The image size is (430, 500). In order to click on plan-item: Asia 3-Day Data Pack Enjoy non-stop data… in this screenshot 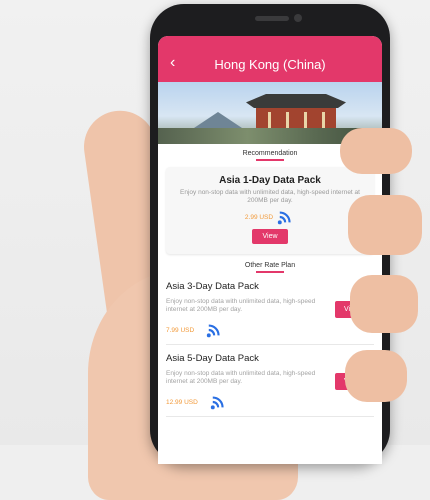, I will do `click(270, 309)`.